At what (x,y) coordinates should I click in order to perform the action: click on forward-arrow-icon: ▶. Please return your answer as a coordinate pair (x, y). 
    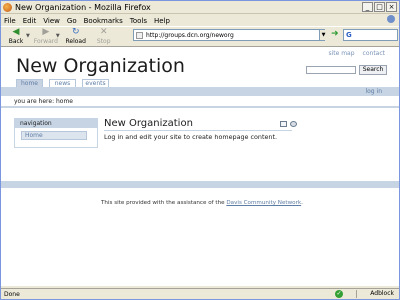
    Looking at the image, I should click on (46, 32).